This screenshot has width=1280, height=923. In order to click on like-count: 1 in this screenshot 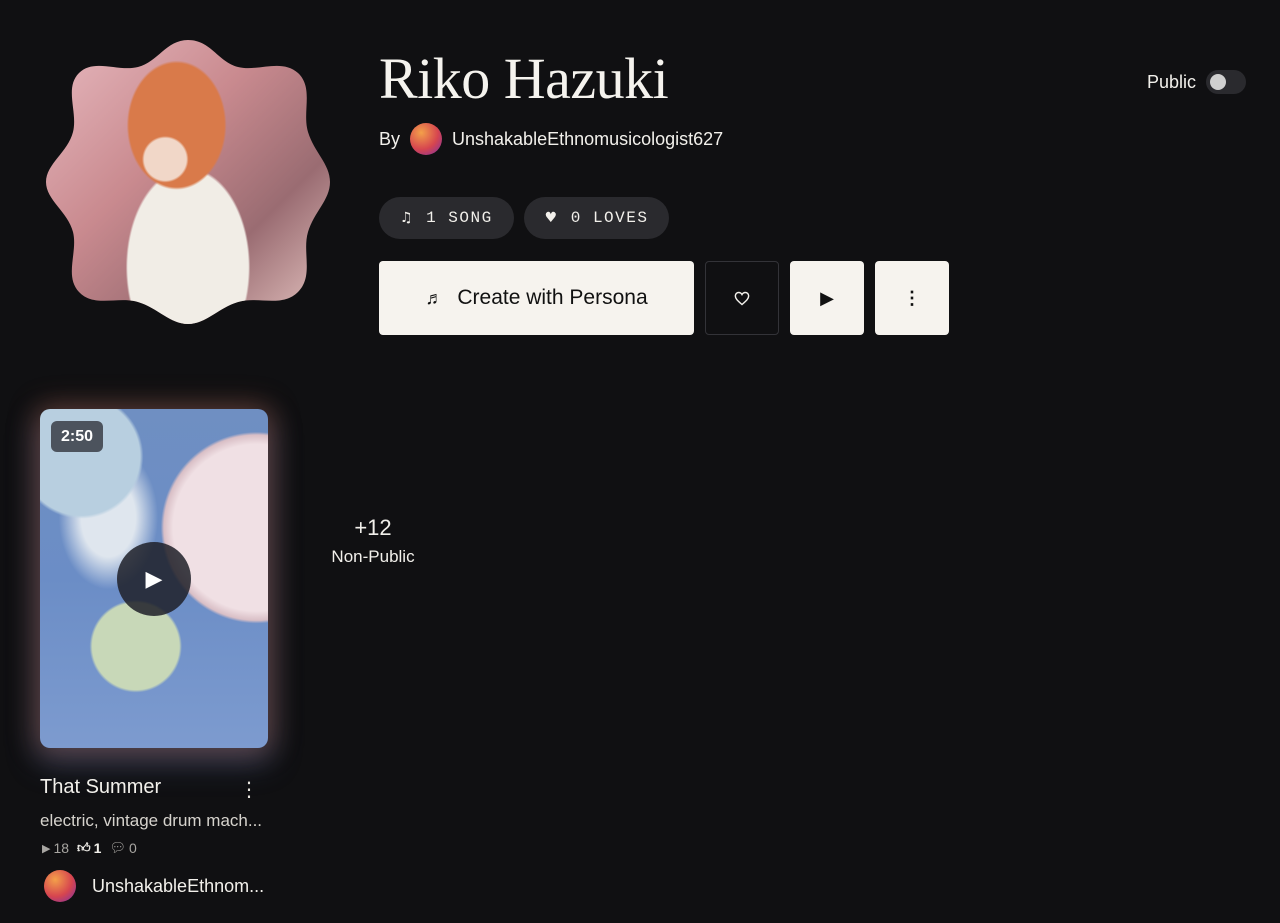, I will do `click(97, 848)`.